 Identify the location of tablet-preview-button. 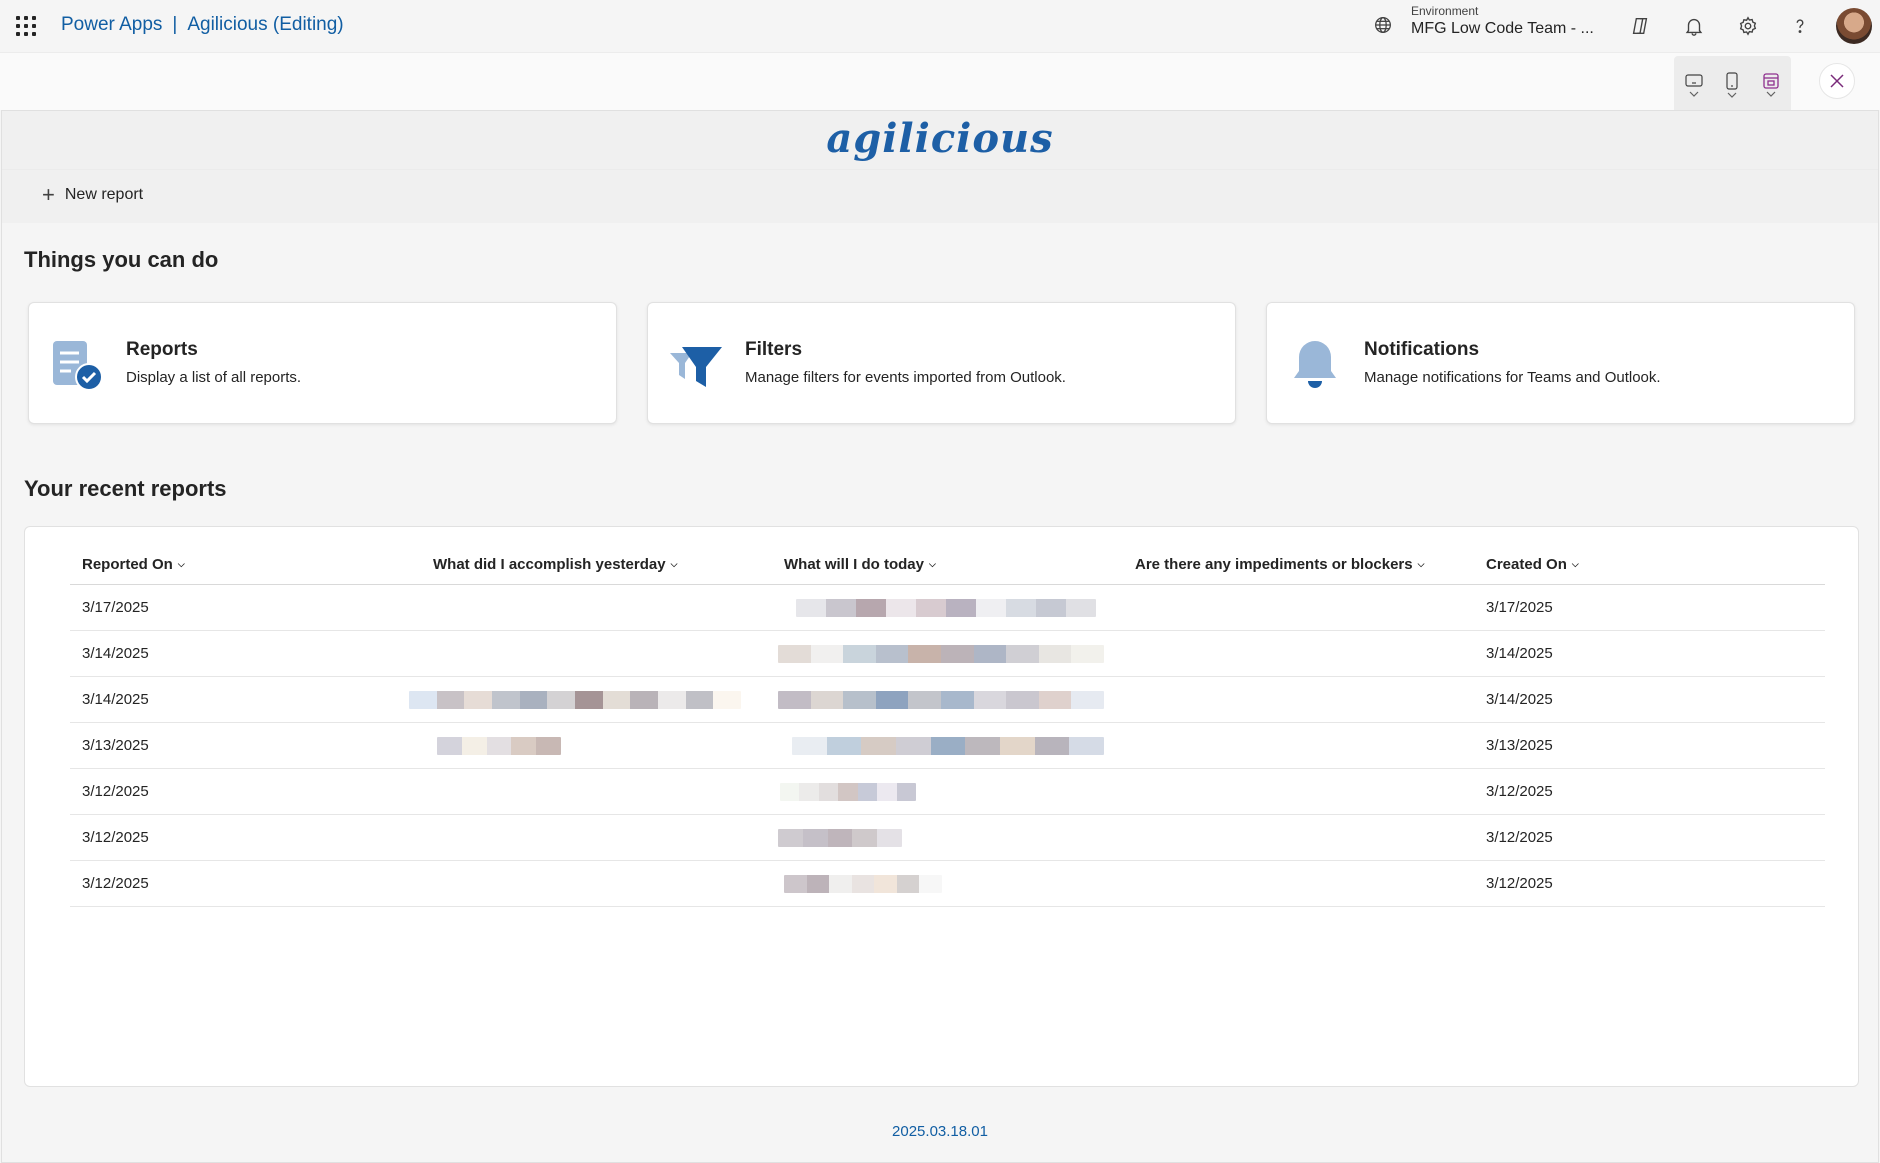
(1694, 85).